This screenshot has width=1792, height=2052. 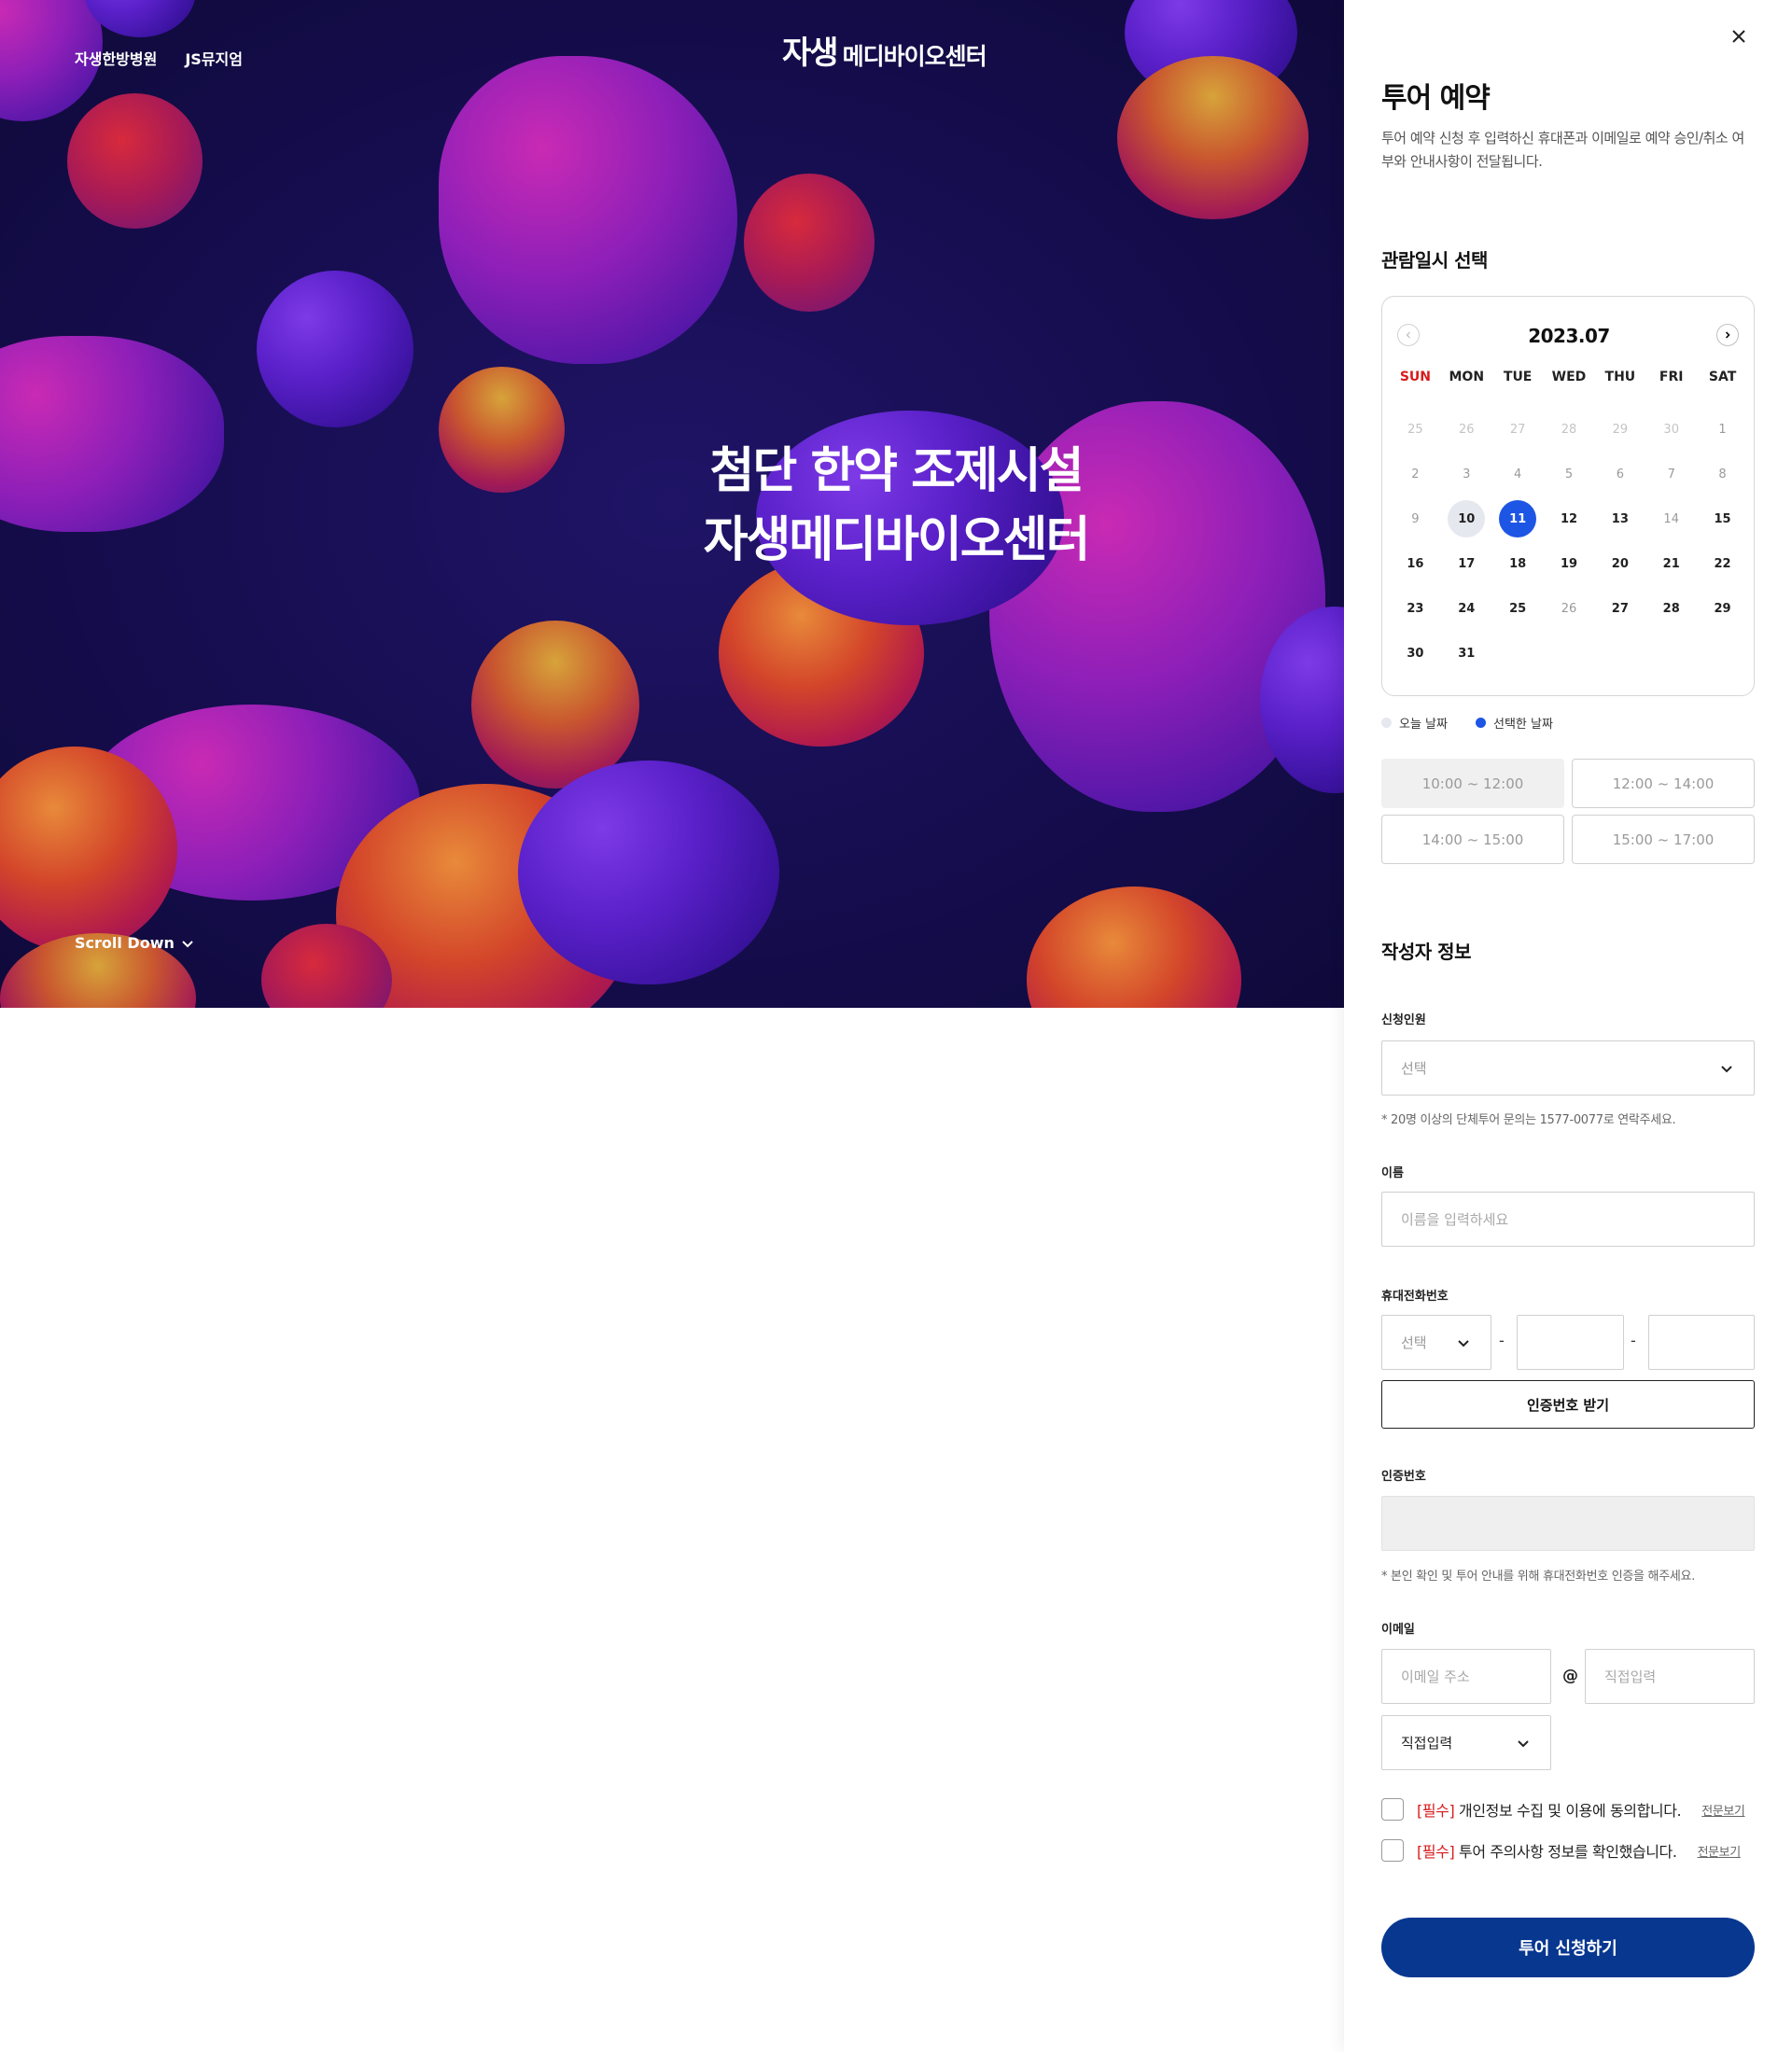 What do you see at coordinates (1722, 518) in the screenshot?
I see `calendar-day: 15` at bounding box center [1722, 518].